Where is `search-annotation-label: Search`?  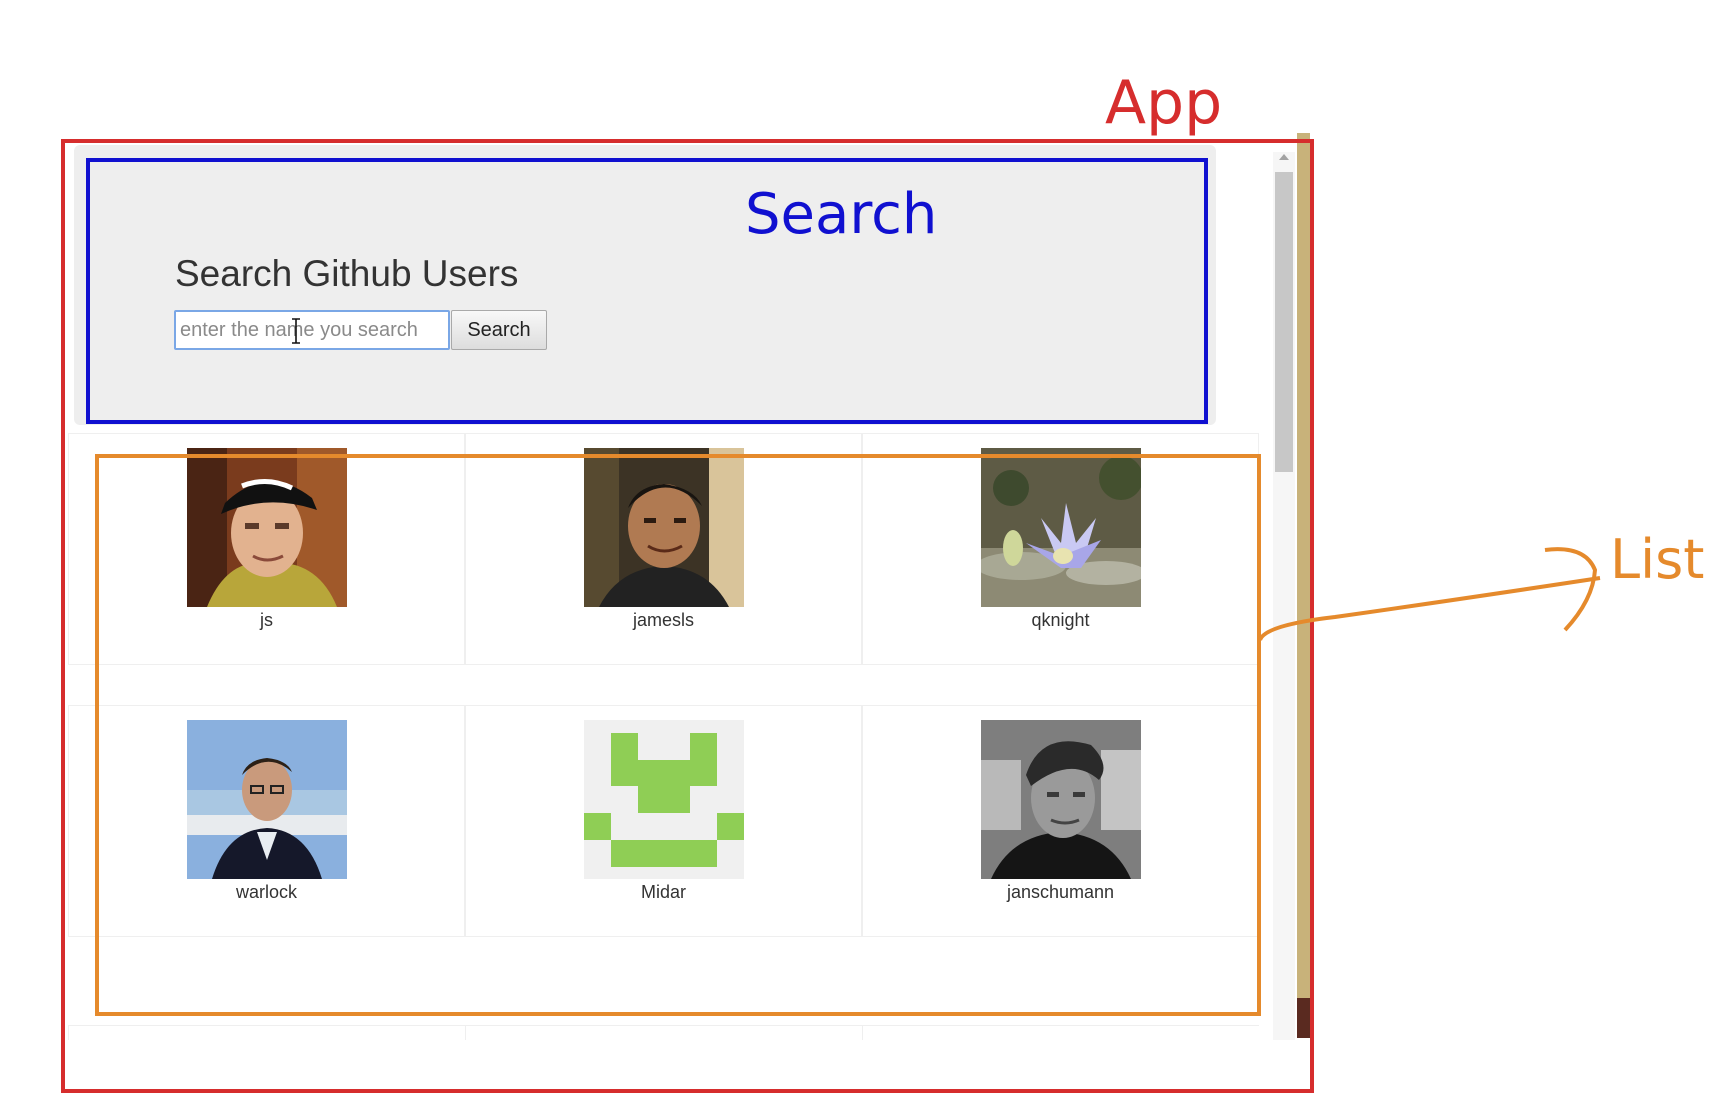 search-annotation-label: Search is located at coordinates (841, 214).